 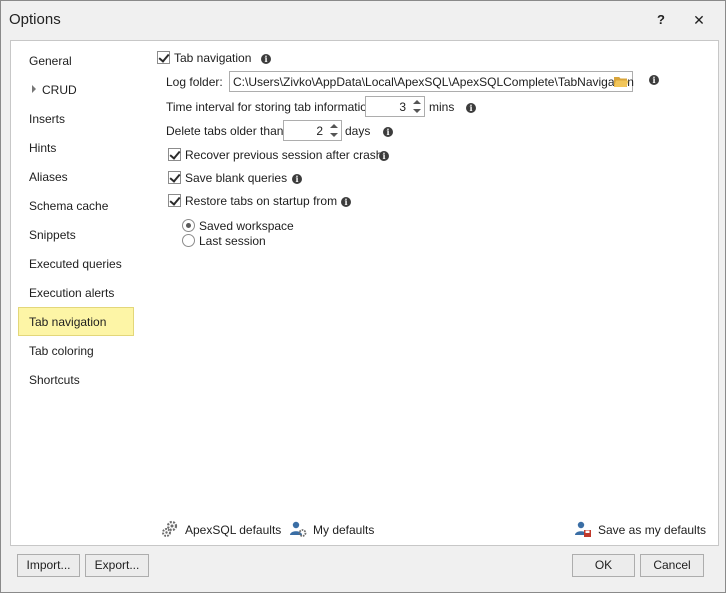 I want to click on apexsql-defaults-label: ApexSQL defaults, so click(x=233, y=530).